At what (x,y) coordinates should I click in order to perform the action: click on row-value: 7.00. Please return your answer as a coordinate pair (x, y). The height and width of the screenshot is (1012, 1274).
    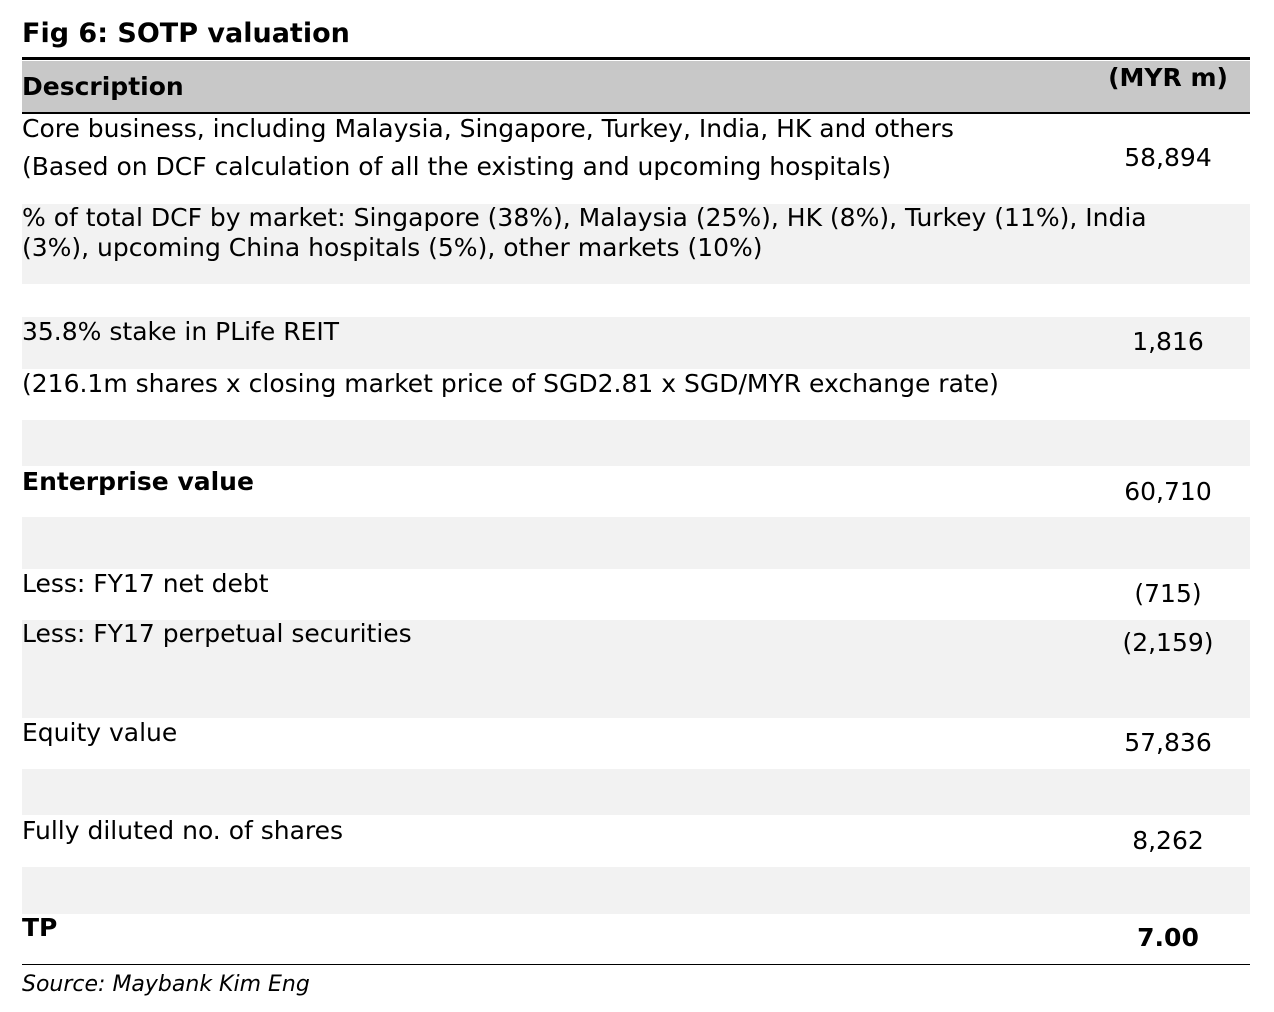
    Looking at the image, I should click on (1168, 937).